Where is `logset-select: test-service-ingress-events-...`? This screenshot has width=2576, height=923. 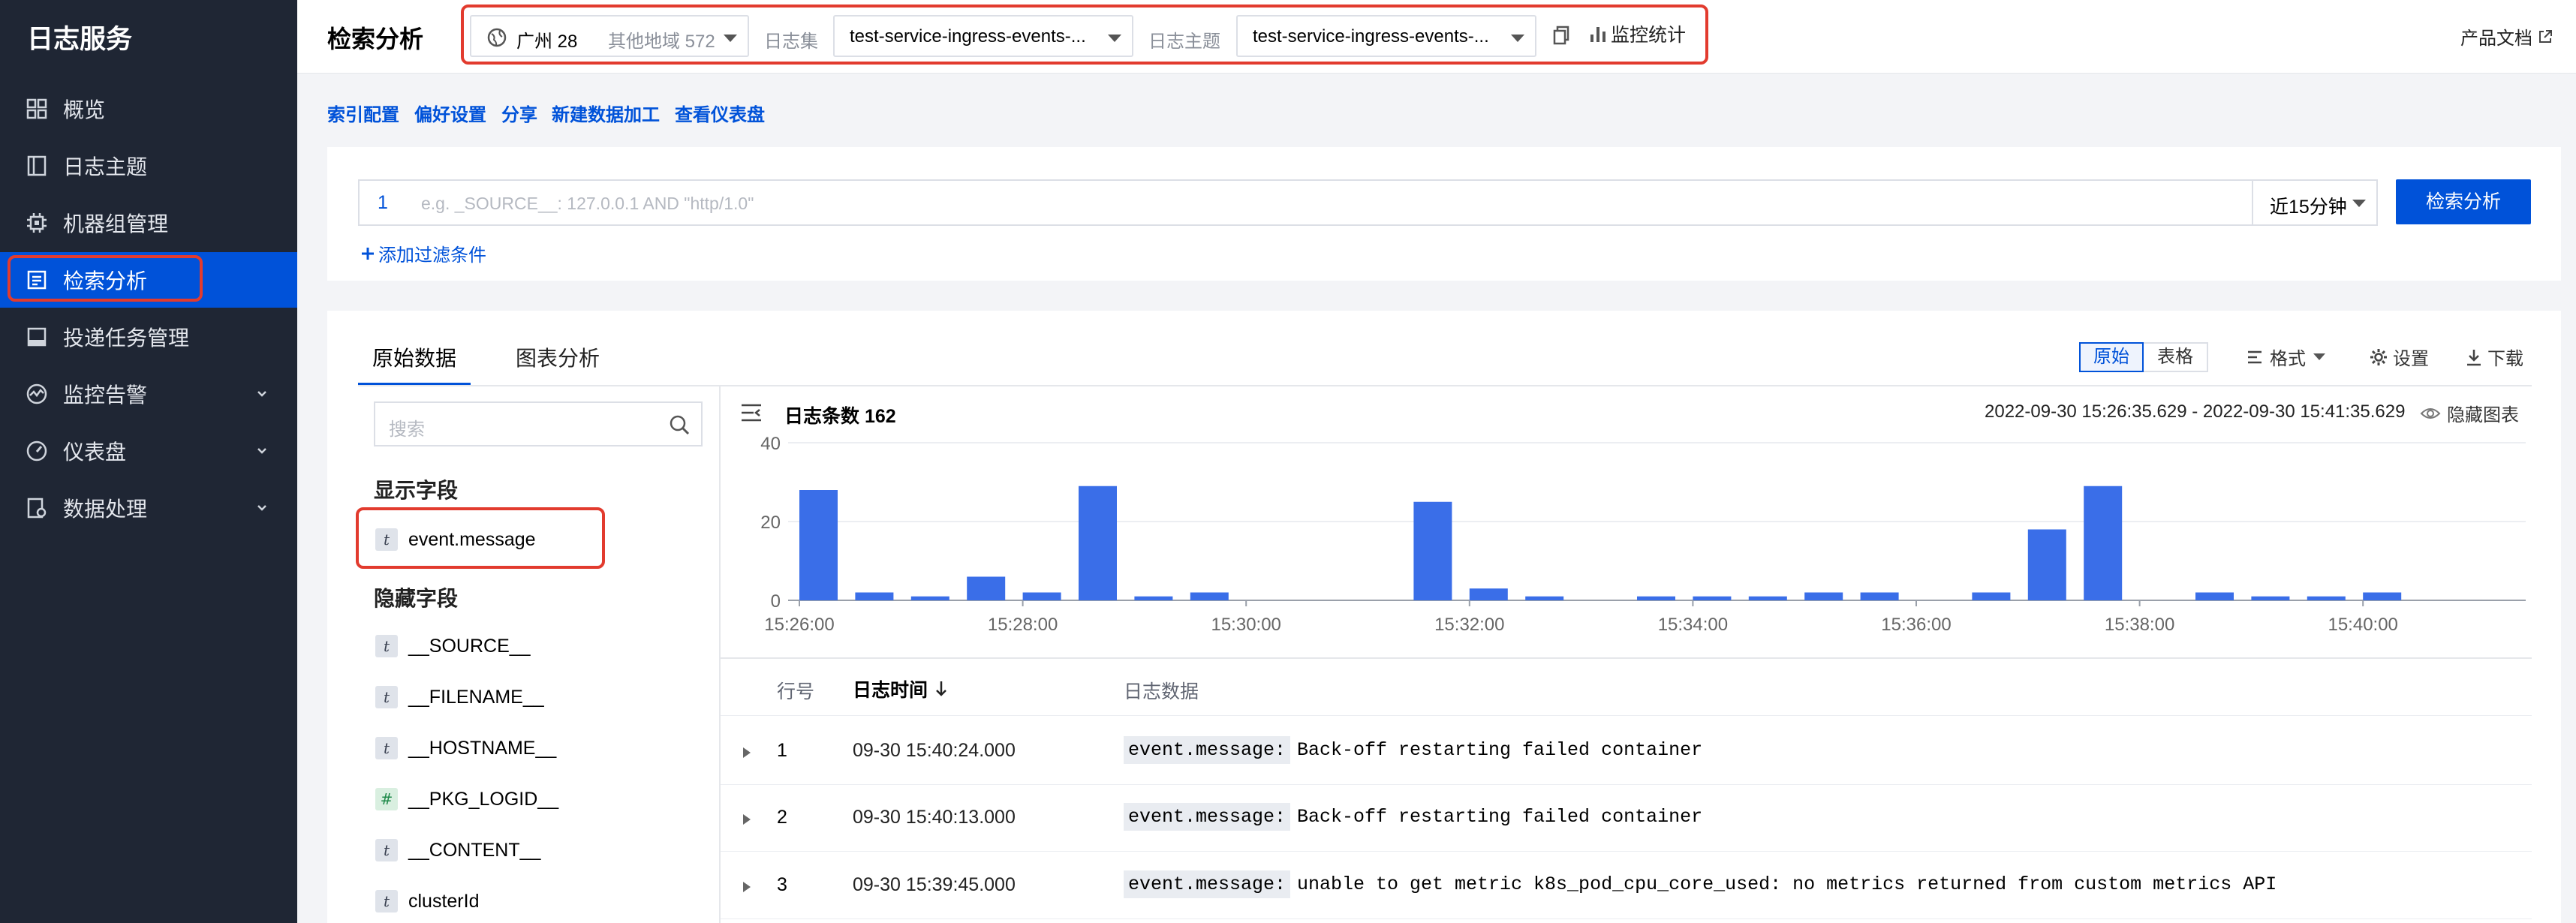 logset-select: test-service-ingress-events-... is located at coordinates (983, 36).